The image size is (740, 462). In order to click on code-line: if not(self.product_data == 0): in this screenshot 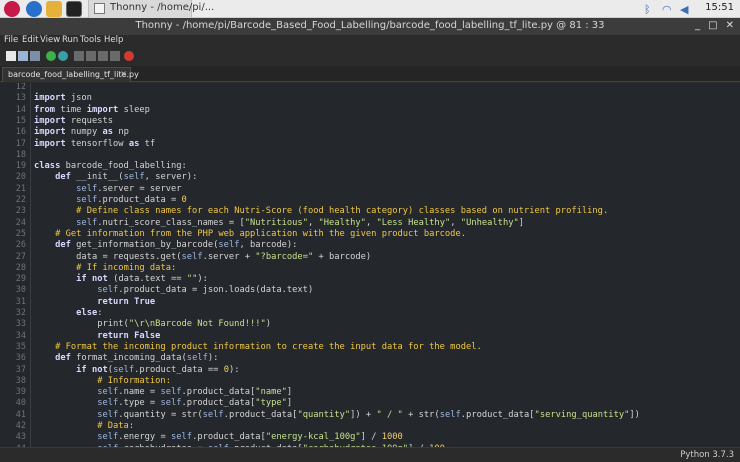, I will do `click(136, 370)`.